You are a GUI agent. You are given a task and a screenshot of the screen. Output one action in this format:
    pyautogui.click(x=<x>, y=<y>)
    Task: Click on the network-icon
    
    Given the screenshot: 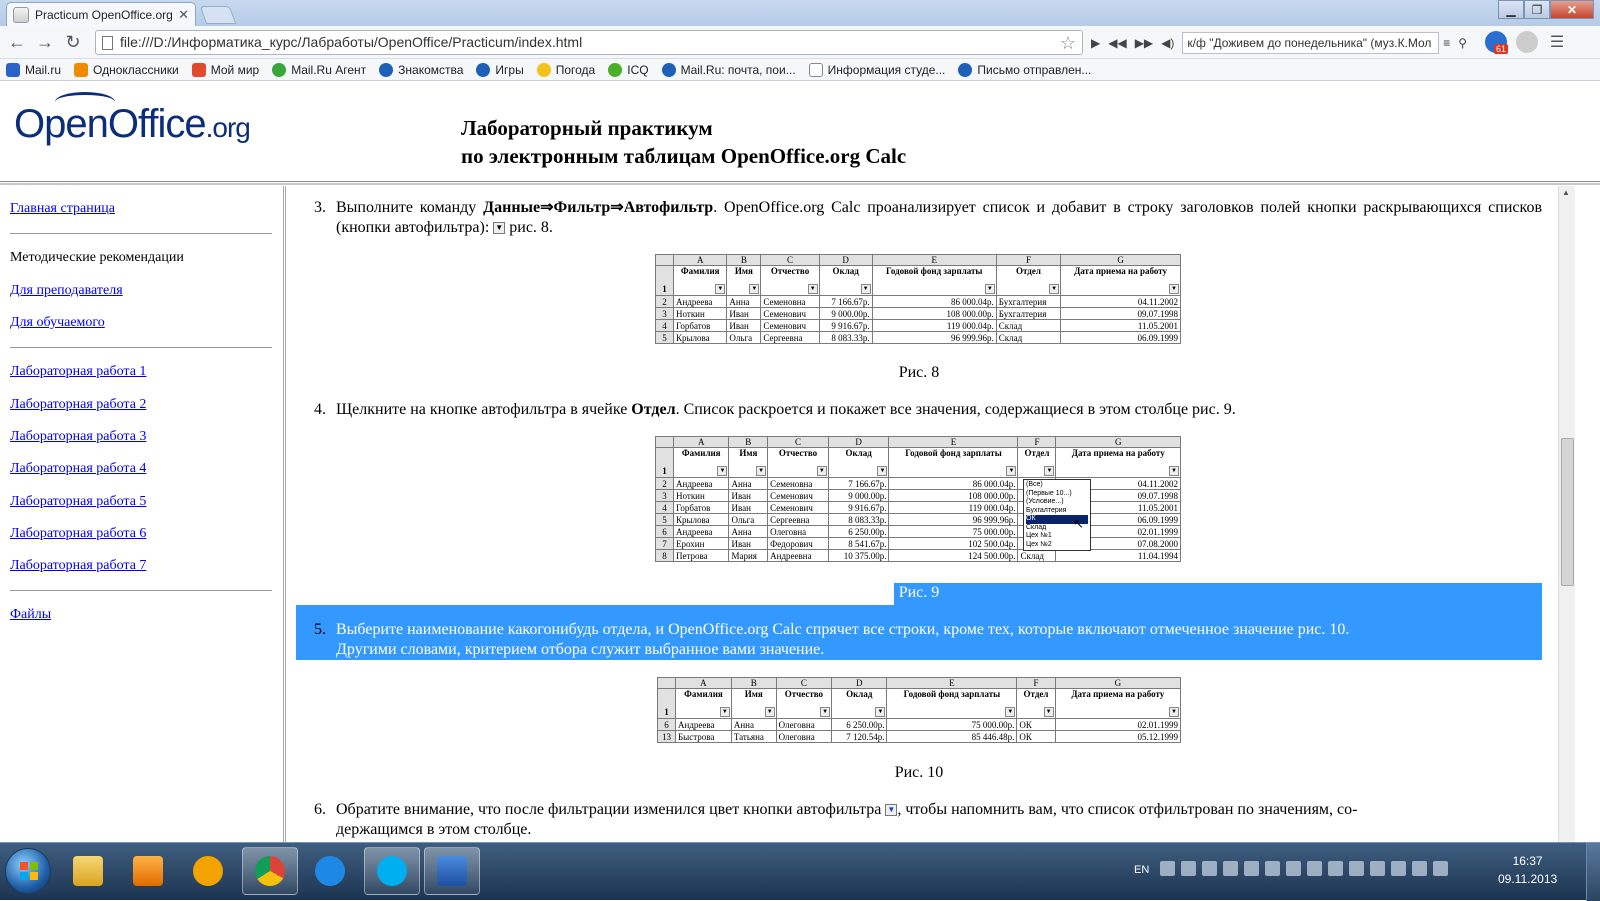 What is the action you would take?
    pyautogui.click(x=1419, y=868)
    